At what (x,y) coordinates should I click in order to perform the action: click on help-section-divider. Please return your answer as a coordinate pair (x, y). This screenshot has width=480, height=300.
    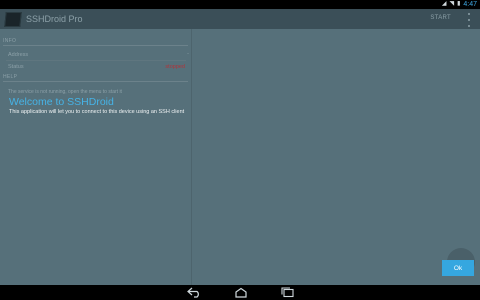
    Looking at the image, I should click on (95, 81).